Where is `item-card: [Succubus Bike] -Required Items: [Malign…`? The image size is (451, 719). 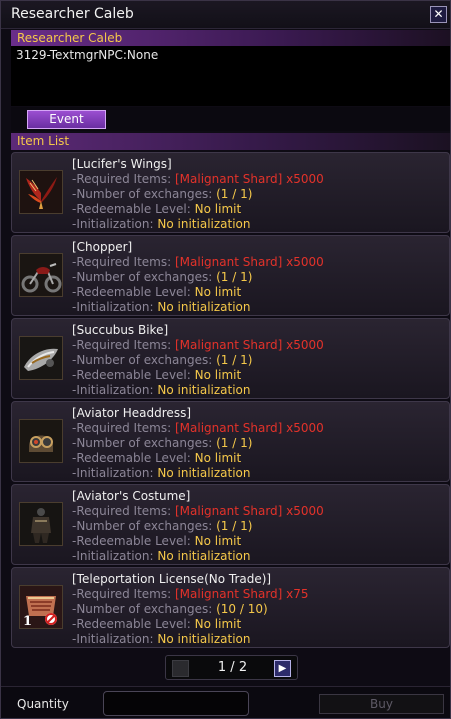 item-card: [Succubus Bike] -Required Items: [Malign… is located at coordinates (230, 358).